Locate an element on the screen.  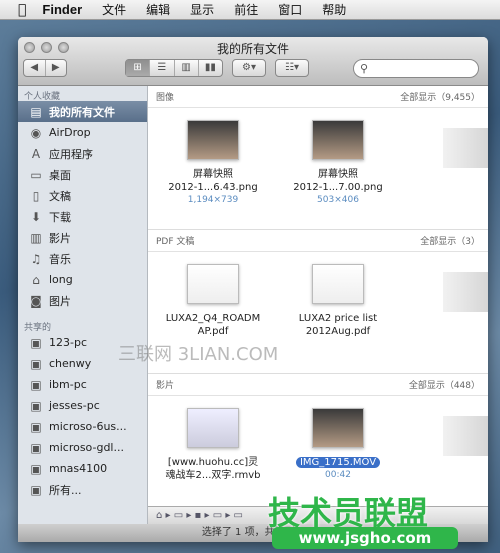
sidebar-item-label: mnas4100 is located at coordinates (78, 468).